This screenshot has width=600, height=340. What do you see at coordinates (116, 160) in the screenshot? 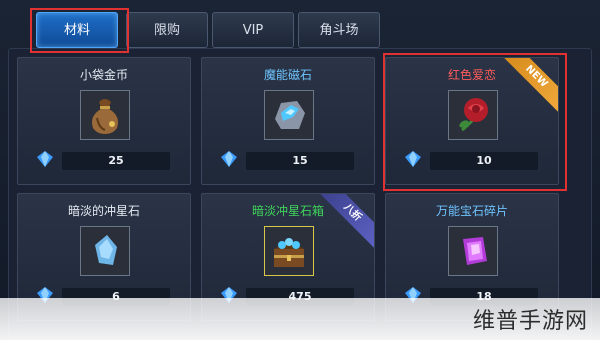
I see `item-price: 25` at bounding box center [116, 160].